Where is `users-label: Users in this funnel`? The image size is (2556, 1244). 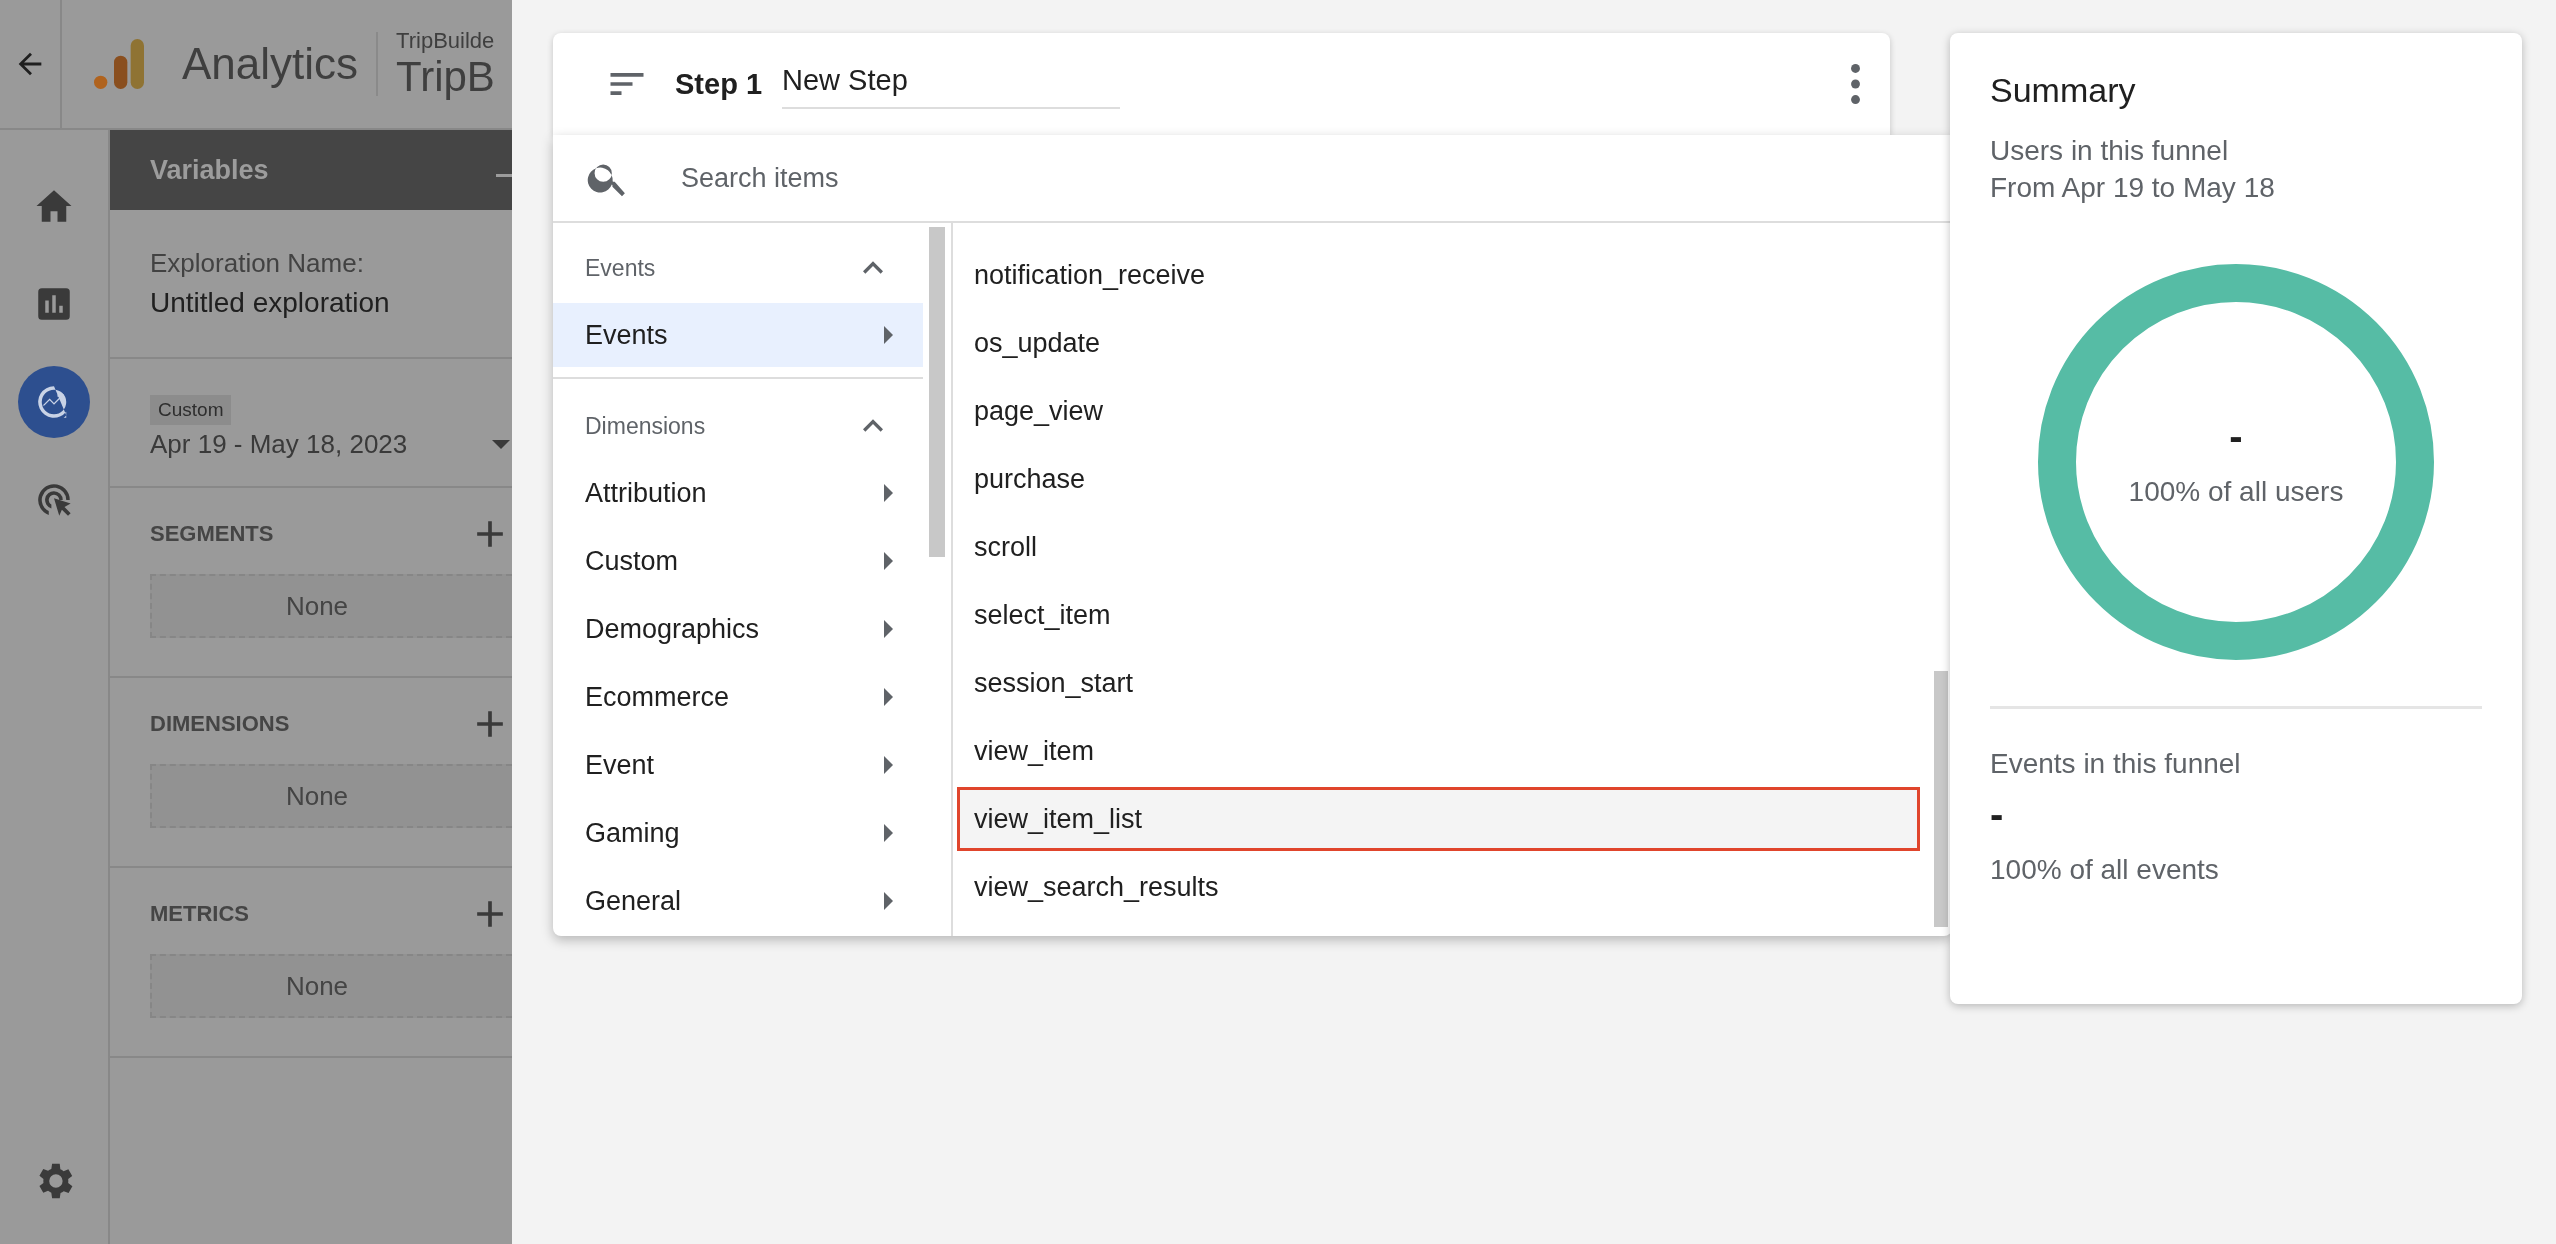 users-label: Users in this funnel is located at coordinates (2110, 151).